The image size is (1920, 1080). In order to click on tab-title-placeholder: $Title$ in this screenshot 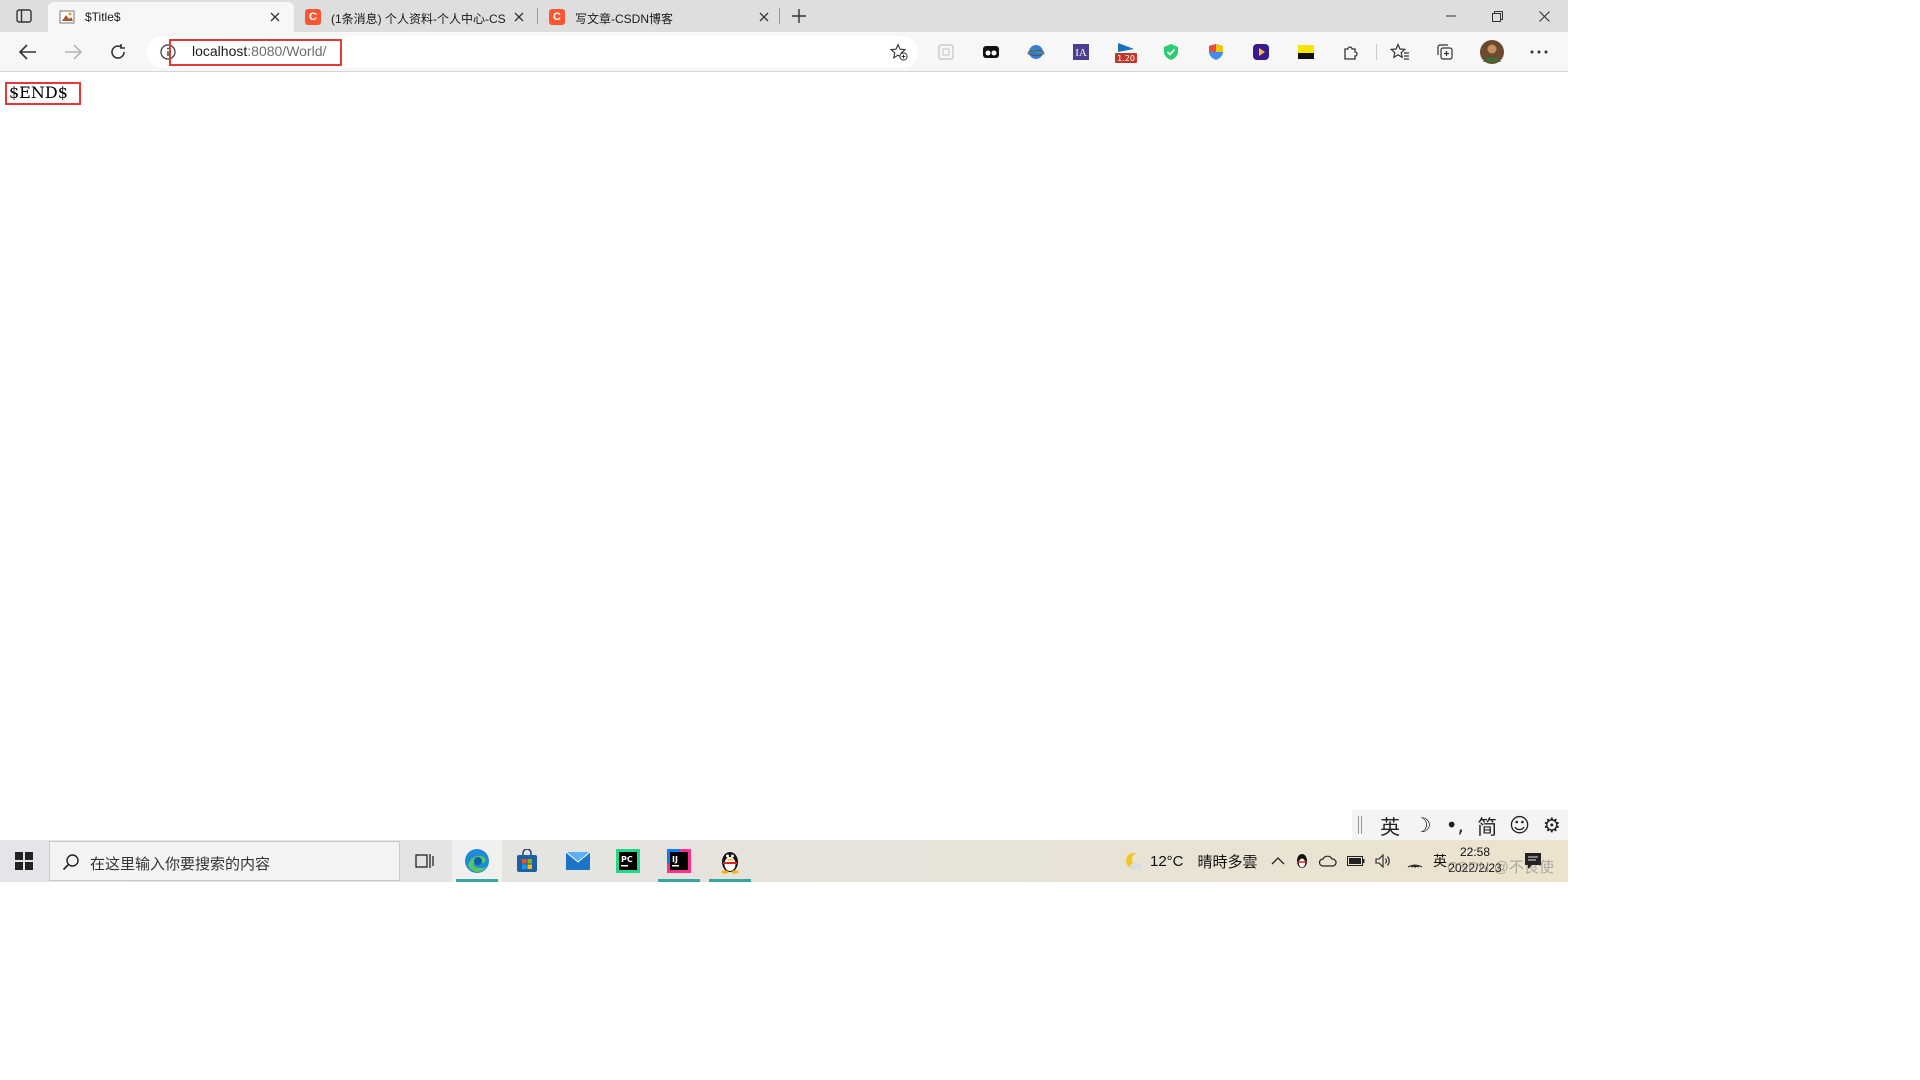, I will do `click(171, 17)`.